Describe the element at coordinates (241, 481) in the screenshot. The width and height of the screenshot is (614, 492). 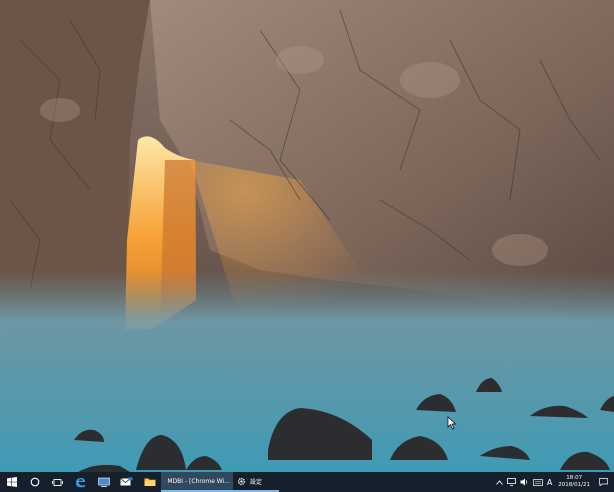
I see `gear-icon` at that location.